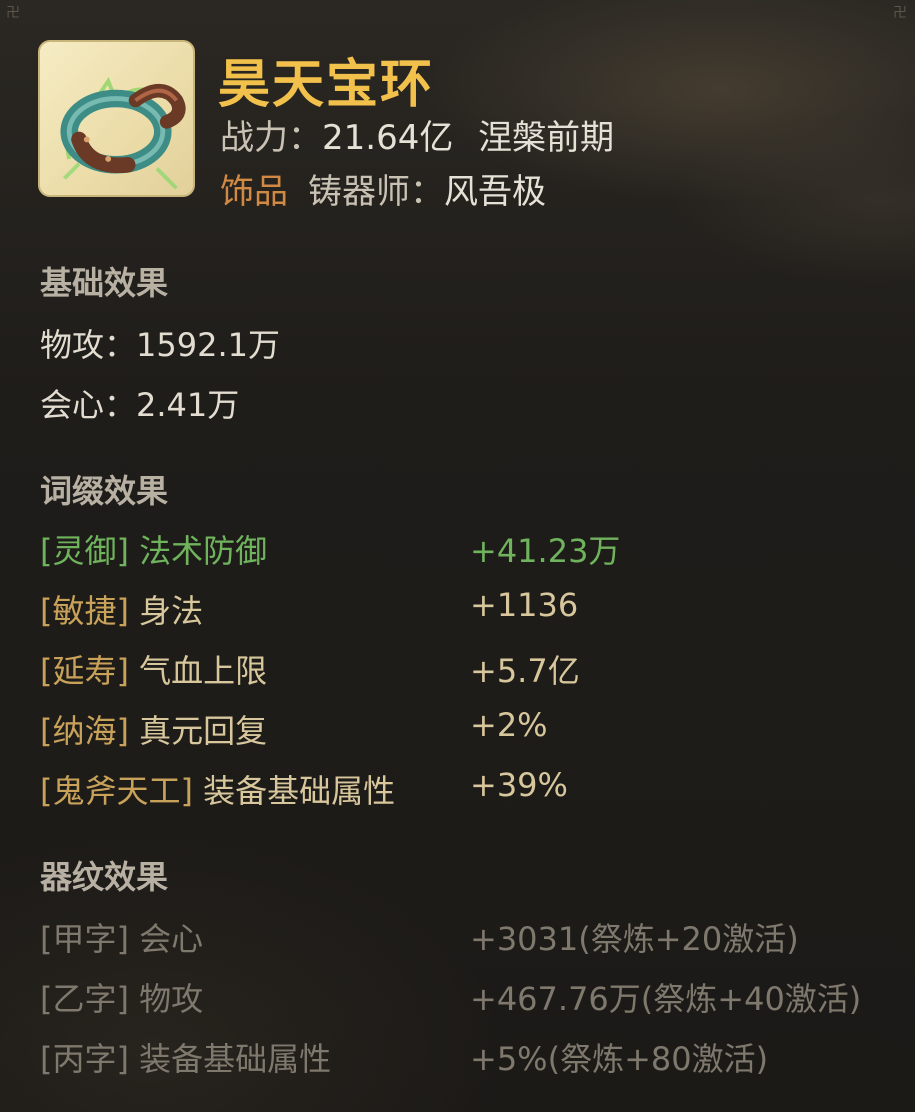 The height and width of the screenshot is (1112, 915). Describe the element at coordinates (104, 877) in the screenshot. I see `grain-effects-heading: 器纹效果` at that location.